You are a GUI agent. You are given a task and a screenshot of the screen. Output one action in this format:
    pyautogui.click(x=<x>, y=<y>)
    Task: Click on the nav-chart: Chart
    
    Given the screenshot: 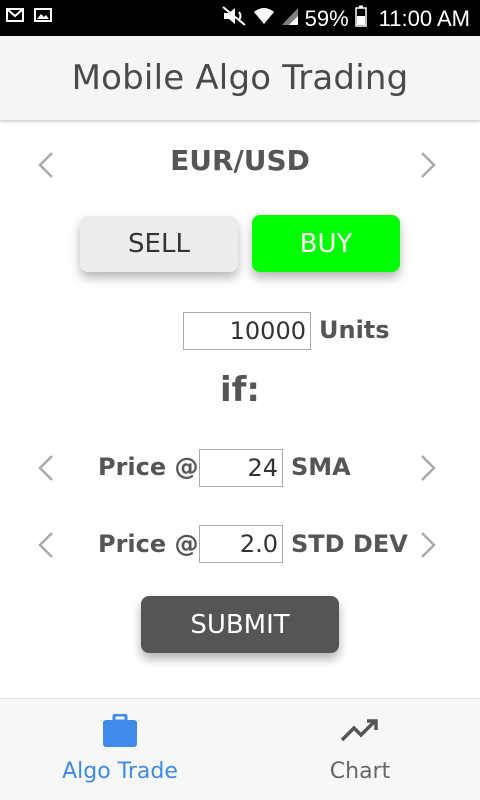 What is the action you would take?
    pyautogui.click(x=360, y=749)
    